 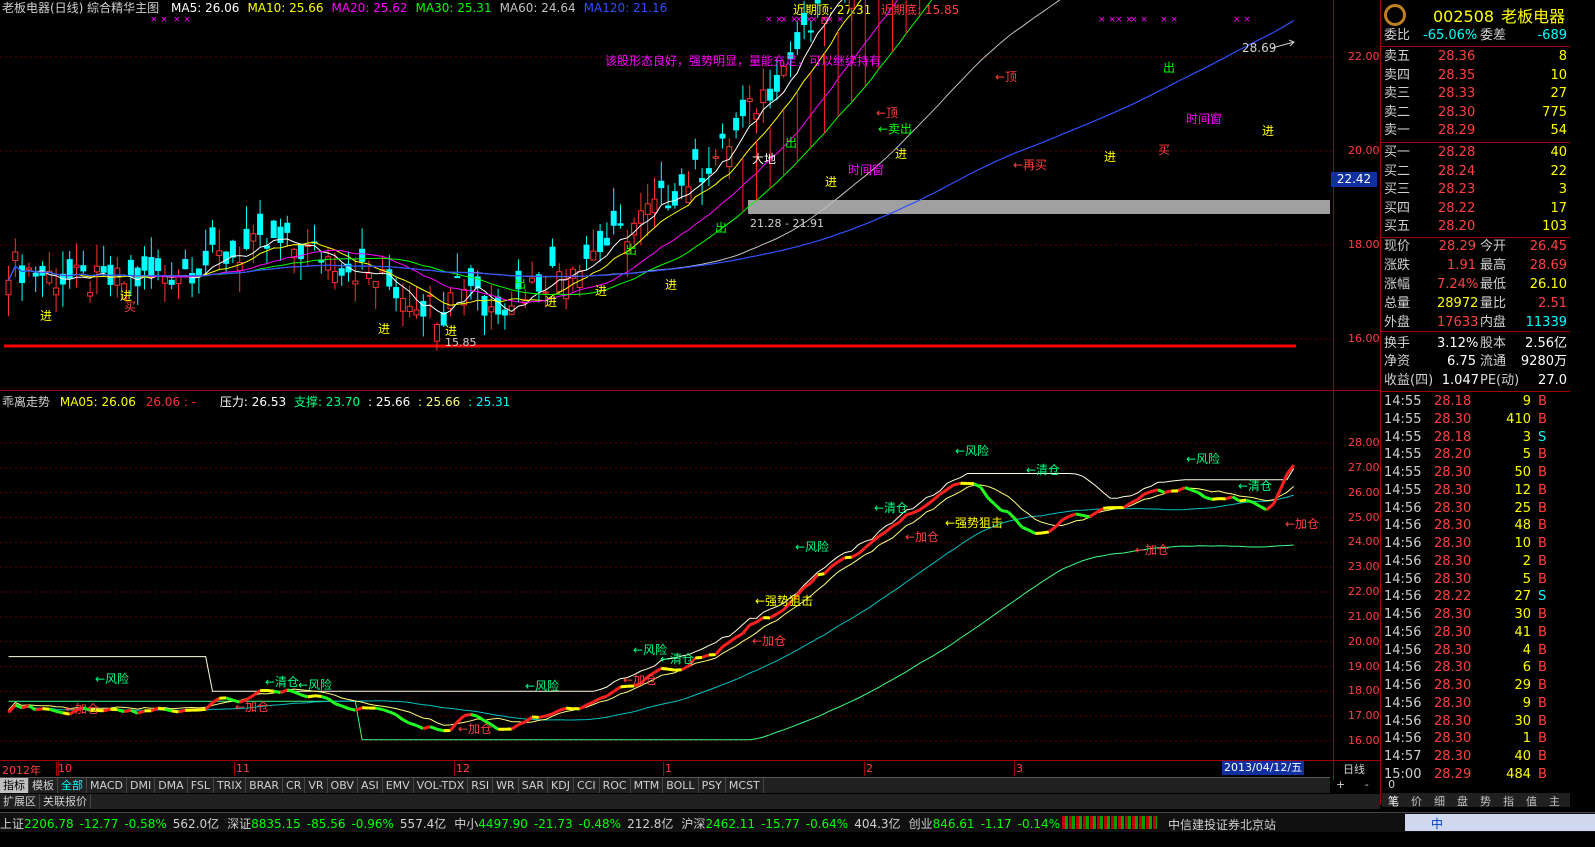 What do you see at coordinates (1364, 666) in the screenshot?
I see `sub-y-tick-label: 19.00` at bounding box center [1364, 666].